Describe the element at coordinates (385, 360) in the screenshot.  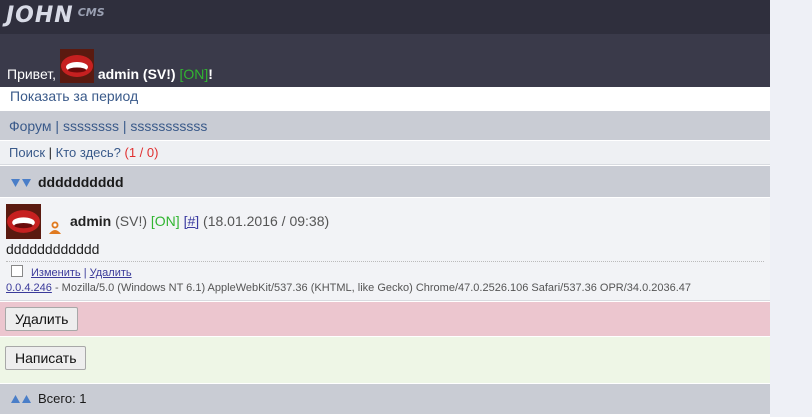
I see `write-bar: Написать` at that location.